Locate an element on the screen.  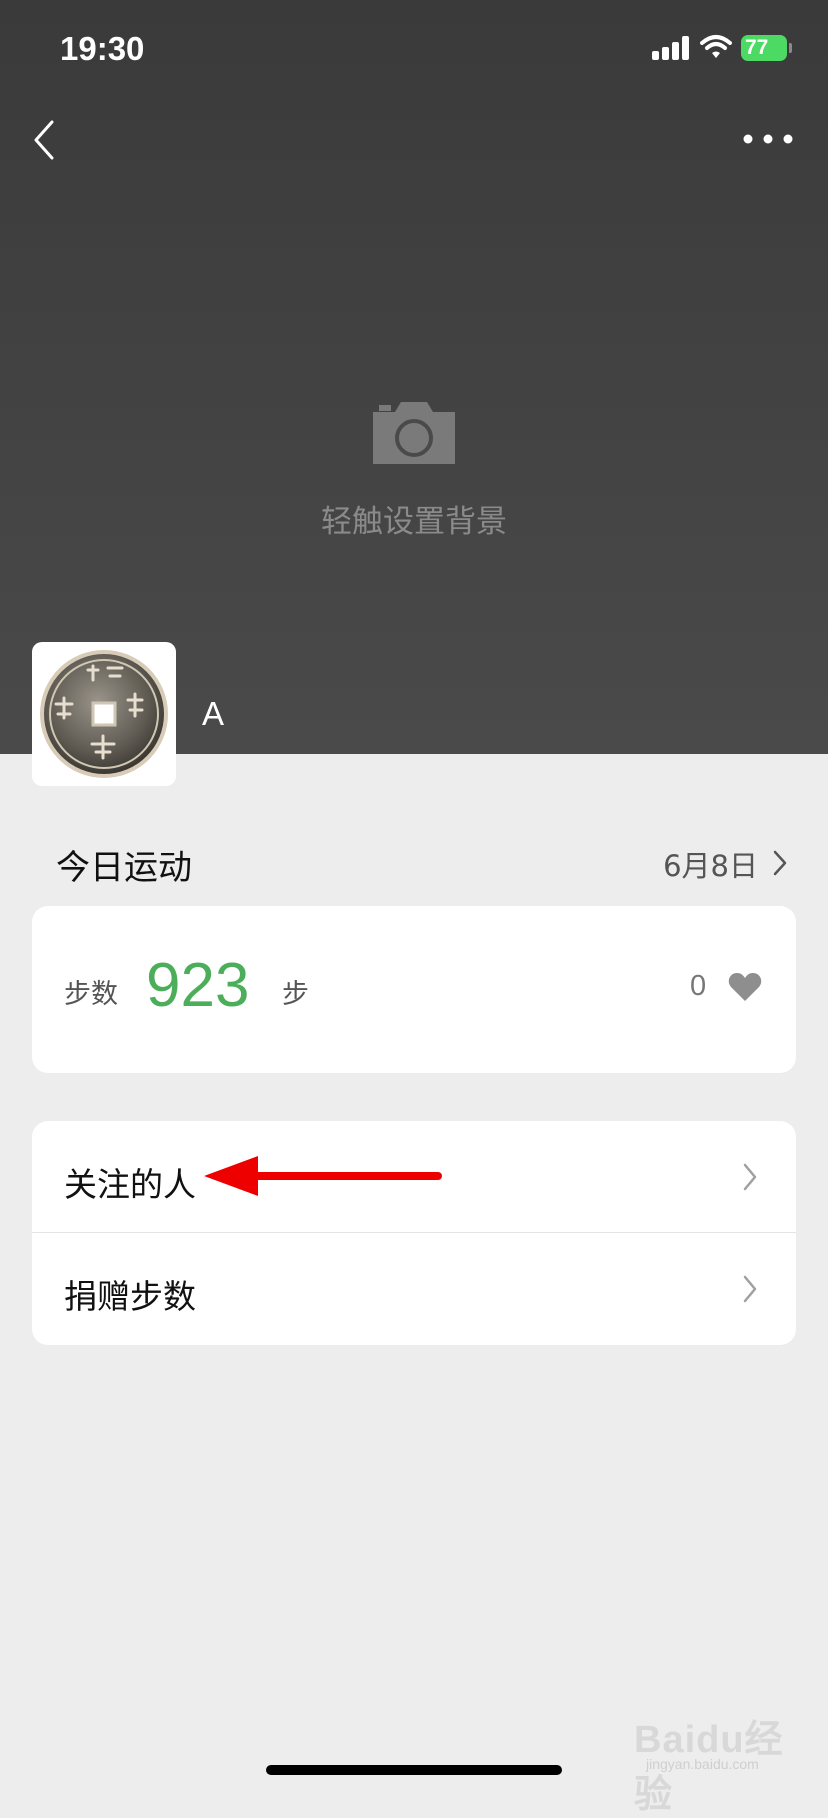
coin-avatar-image is located at coordinates (104, 714).